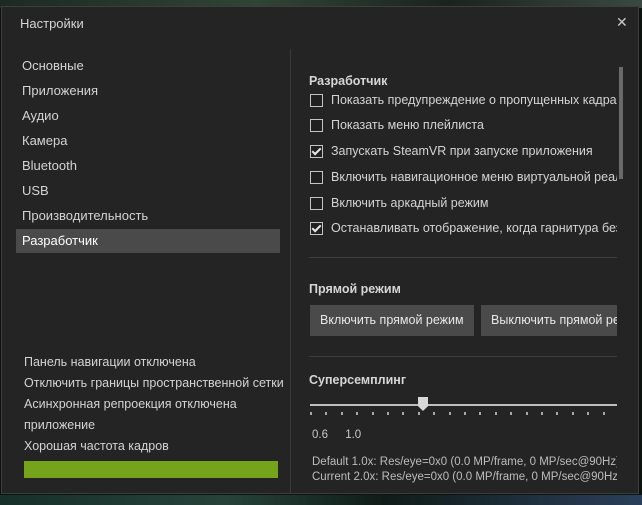 Image resolution: width=642 pixels, height=505 pixels. I want to click on close-icon: ✕, so click(622, 22).